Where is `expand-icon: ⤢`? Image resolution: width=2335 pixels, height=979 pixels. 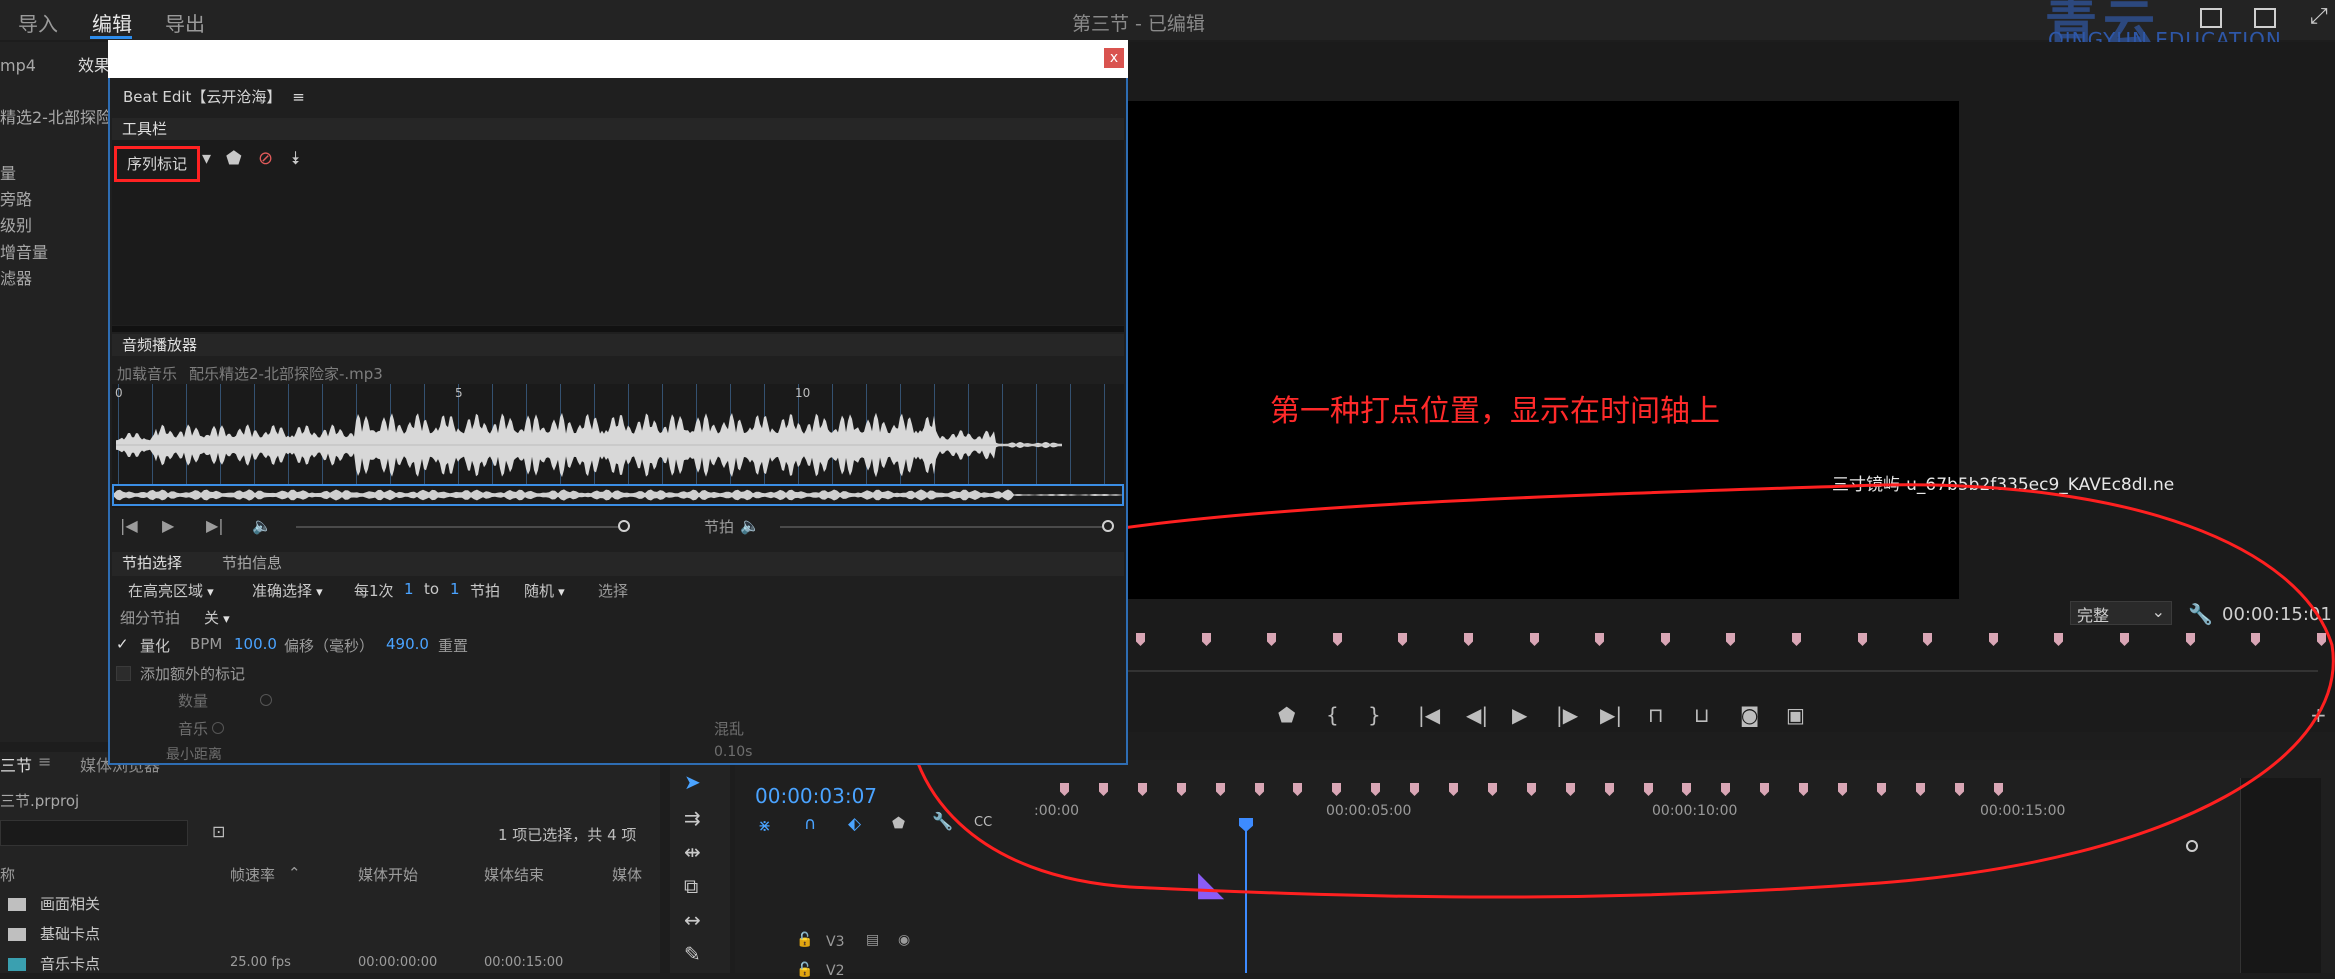 expand-icon: ⤢ is located at coordinates (2319, 16).